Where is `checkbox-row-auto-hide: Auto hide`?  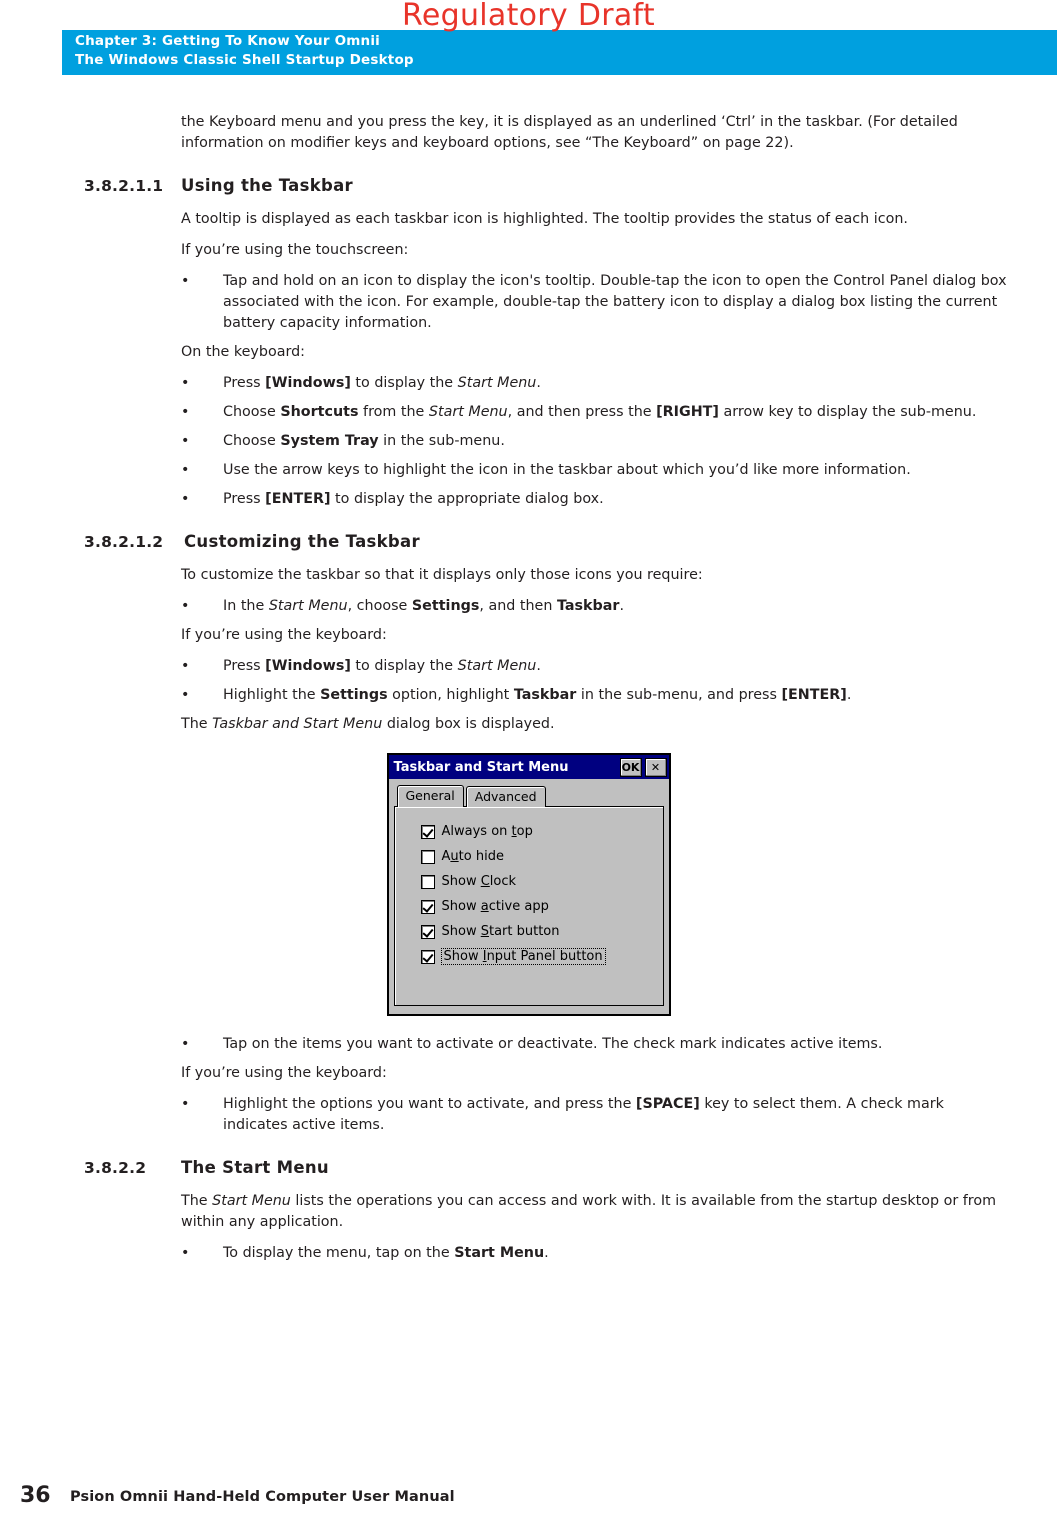
checkbox-row-auto-hide: Auto hide is located at coordinates (541, 856).